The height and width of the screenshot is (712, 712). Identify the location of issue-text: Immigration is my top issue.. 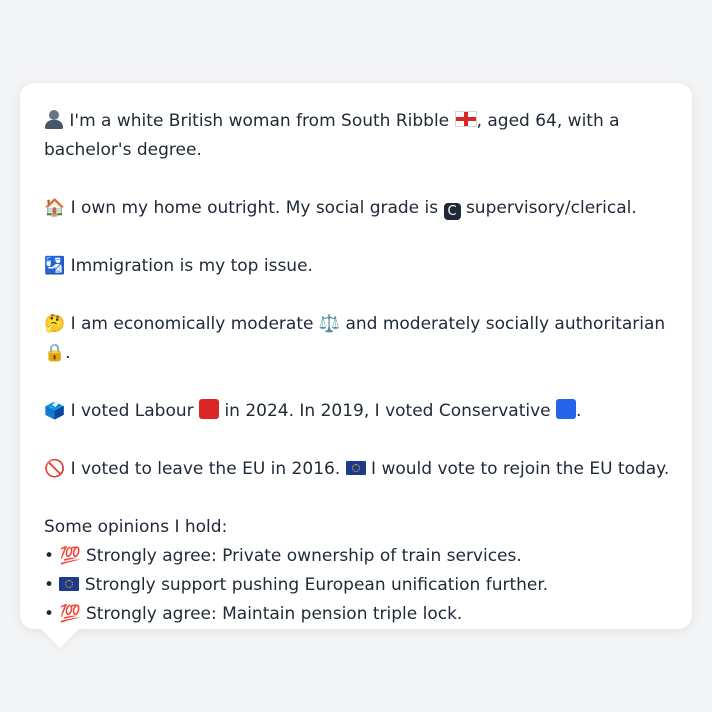
(191, 266).